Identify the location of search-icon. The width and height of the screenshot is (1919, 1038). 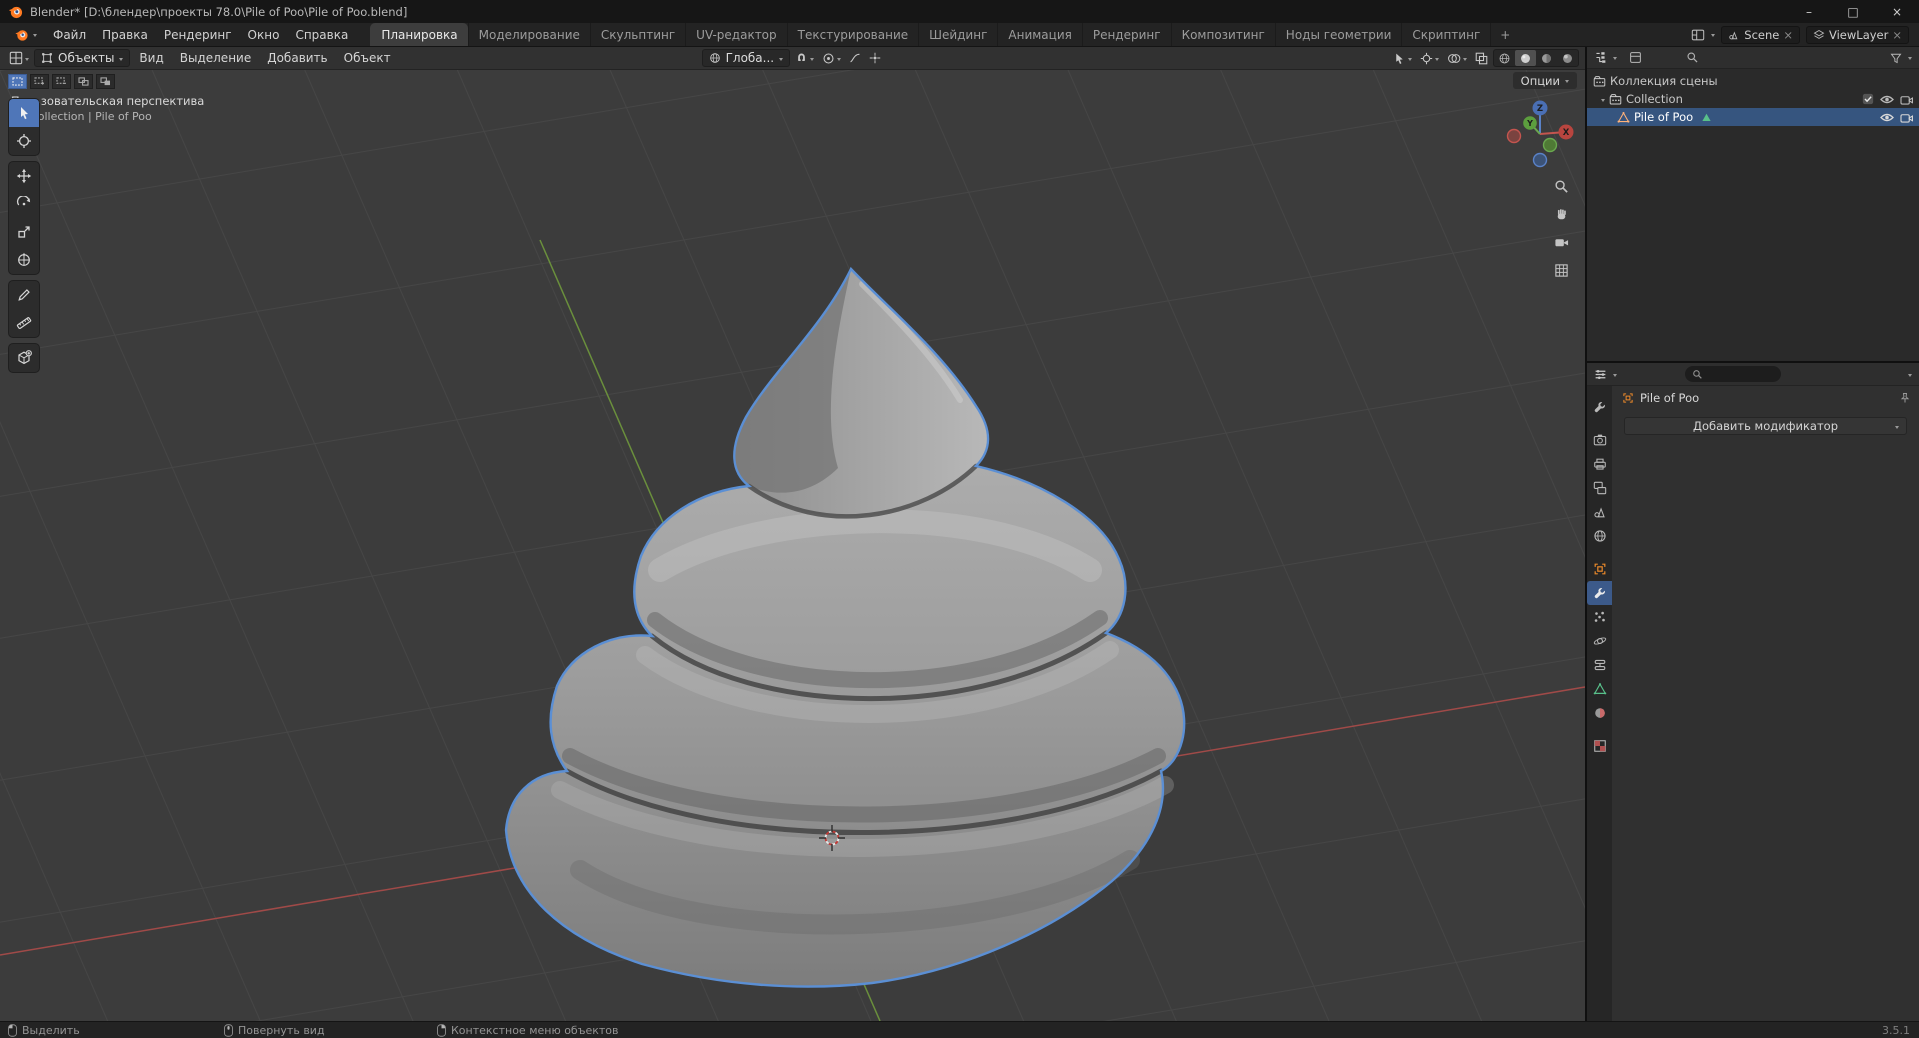
(1692, 57).